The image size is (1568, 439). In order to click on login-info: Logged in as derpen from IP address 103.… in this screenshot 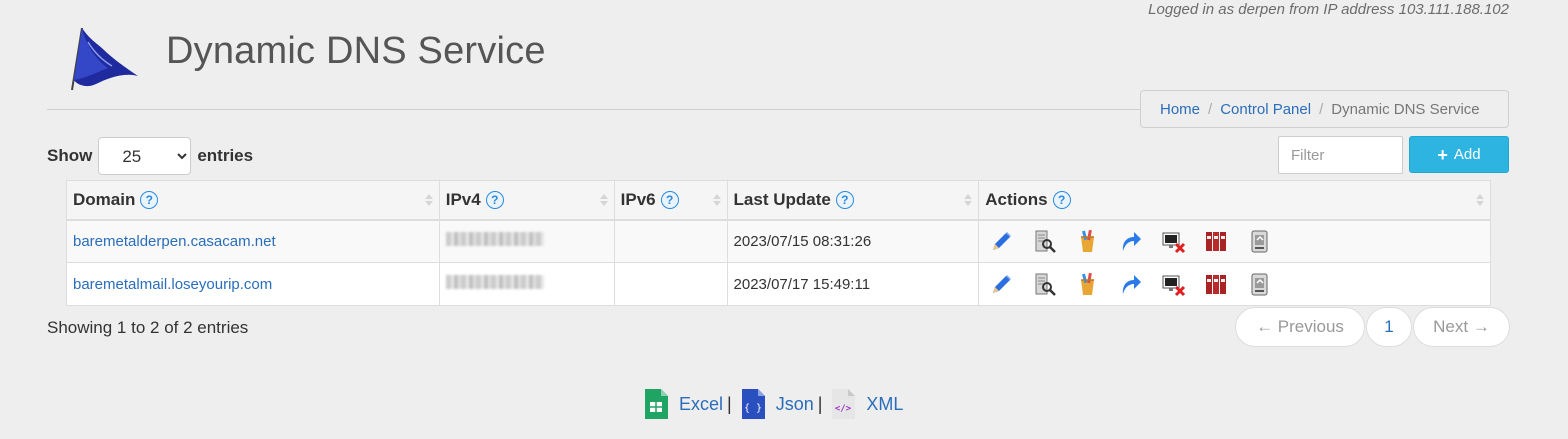, I will do `click(1328, 9)`.